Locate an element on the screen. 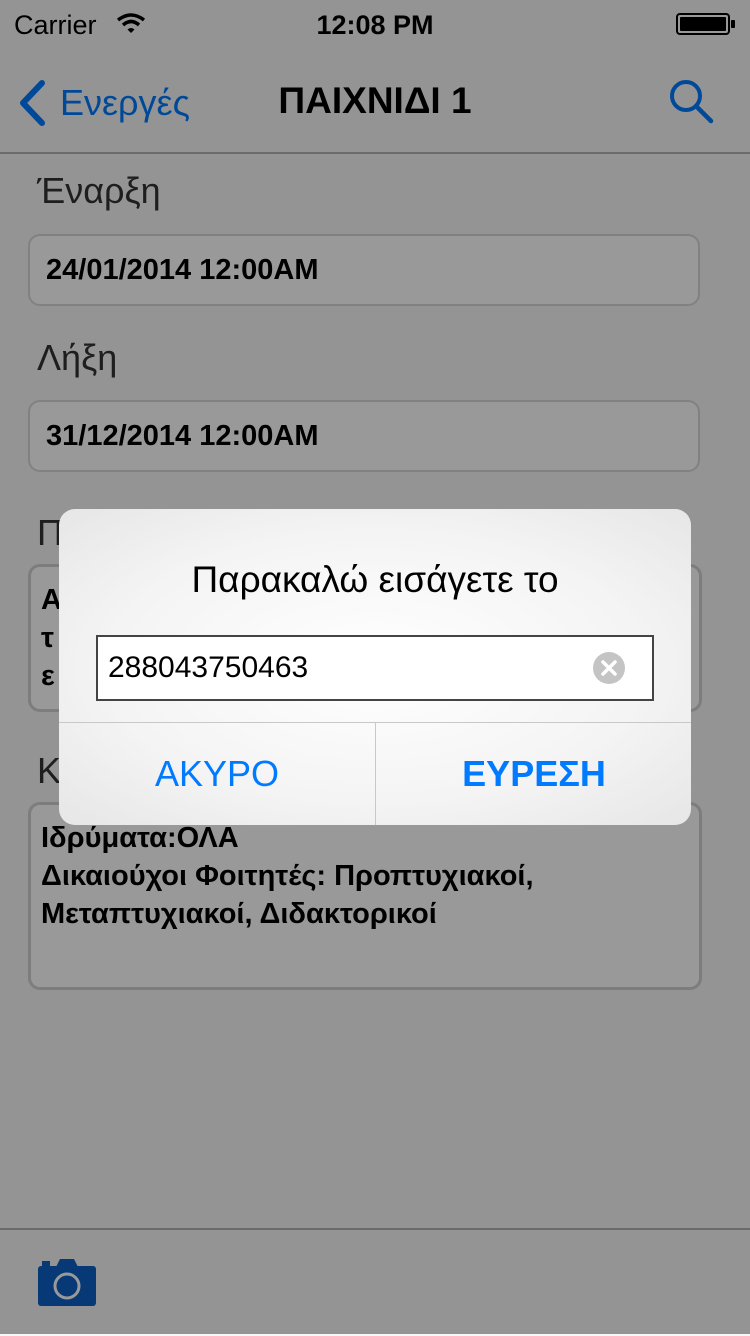 The image size is (750, 1336). clear-icon is located at coordinates (609, 668).